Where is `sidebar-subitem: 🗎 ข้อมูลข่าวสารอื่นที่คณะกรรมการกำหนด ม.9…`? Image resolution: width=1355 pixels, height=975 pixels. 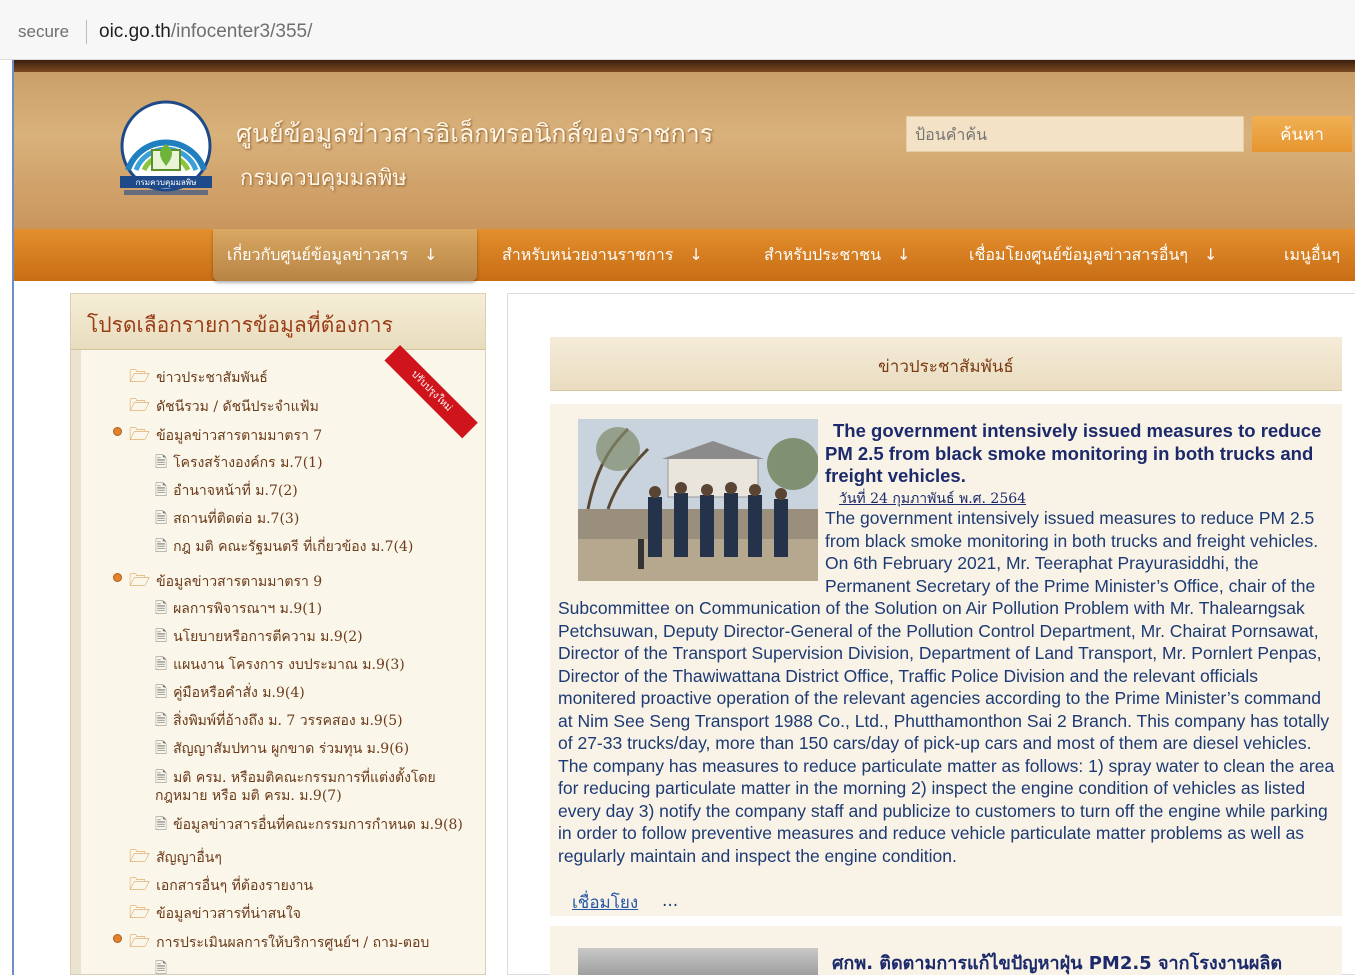 sidebar-subitem: 🗎 ข้อมูลข่าวสารอื่นที่คณะกรรมการกำหนด ม.9… is located at coordinates (309, 826).